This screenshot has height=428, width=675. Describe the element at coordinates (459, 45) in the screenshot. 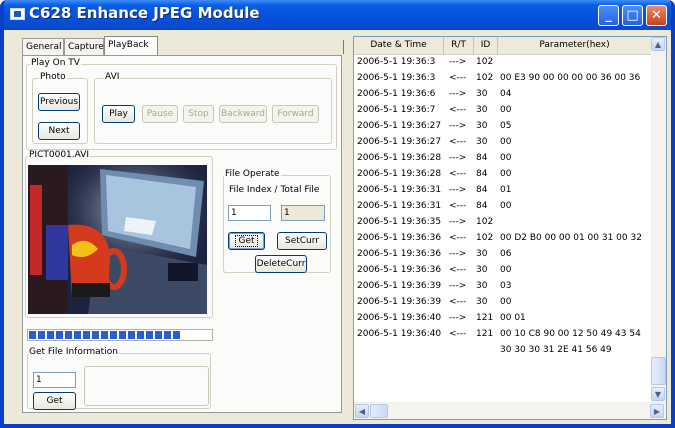

I see `column-rt: R/T` at that location.